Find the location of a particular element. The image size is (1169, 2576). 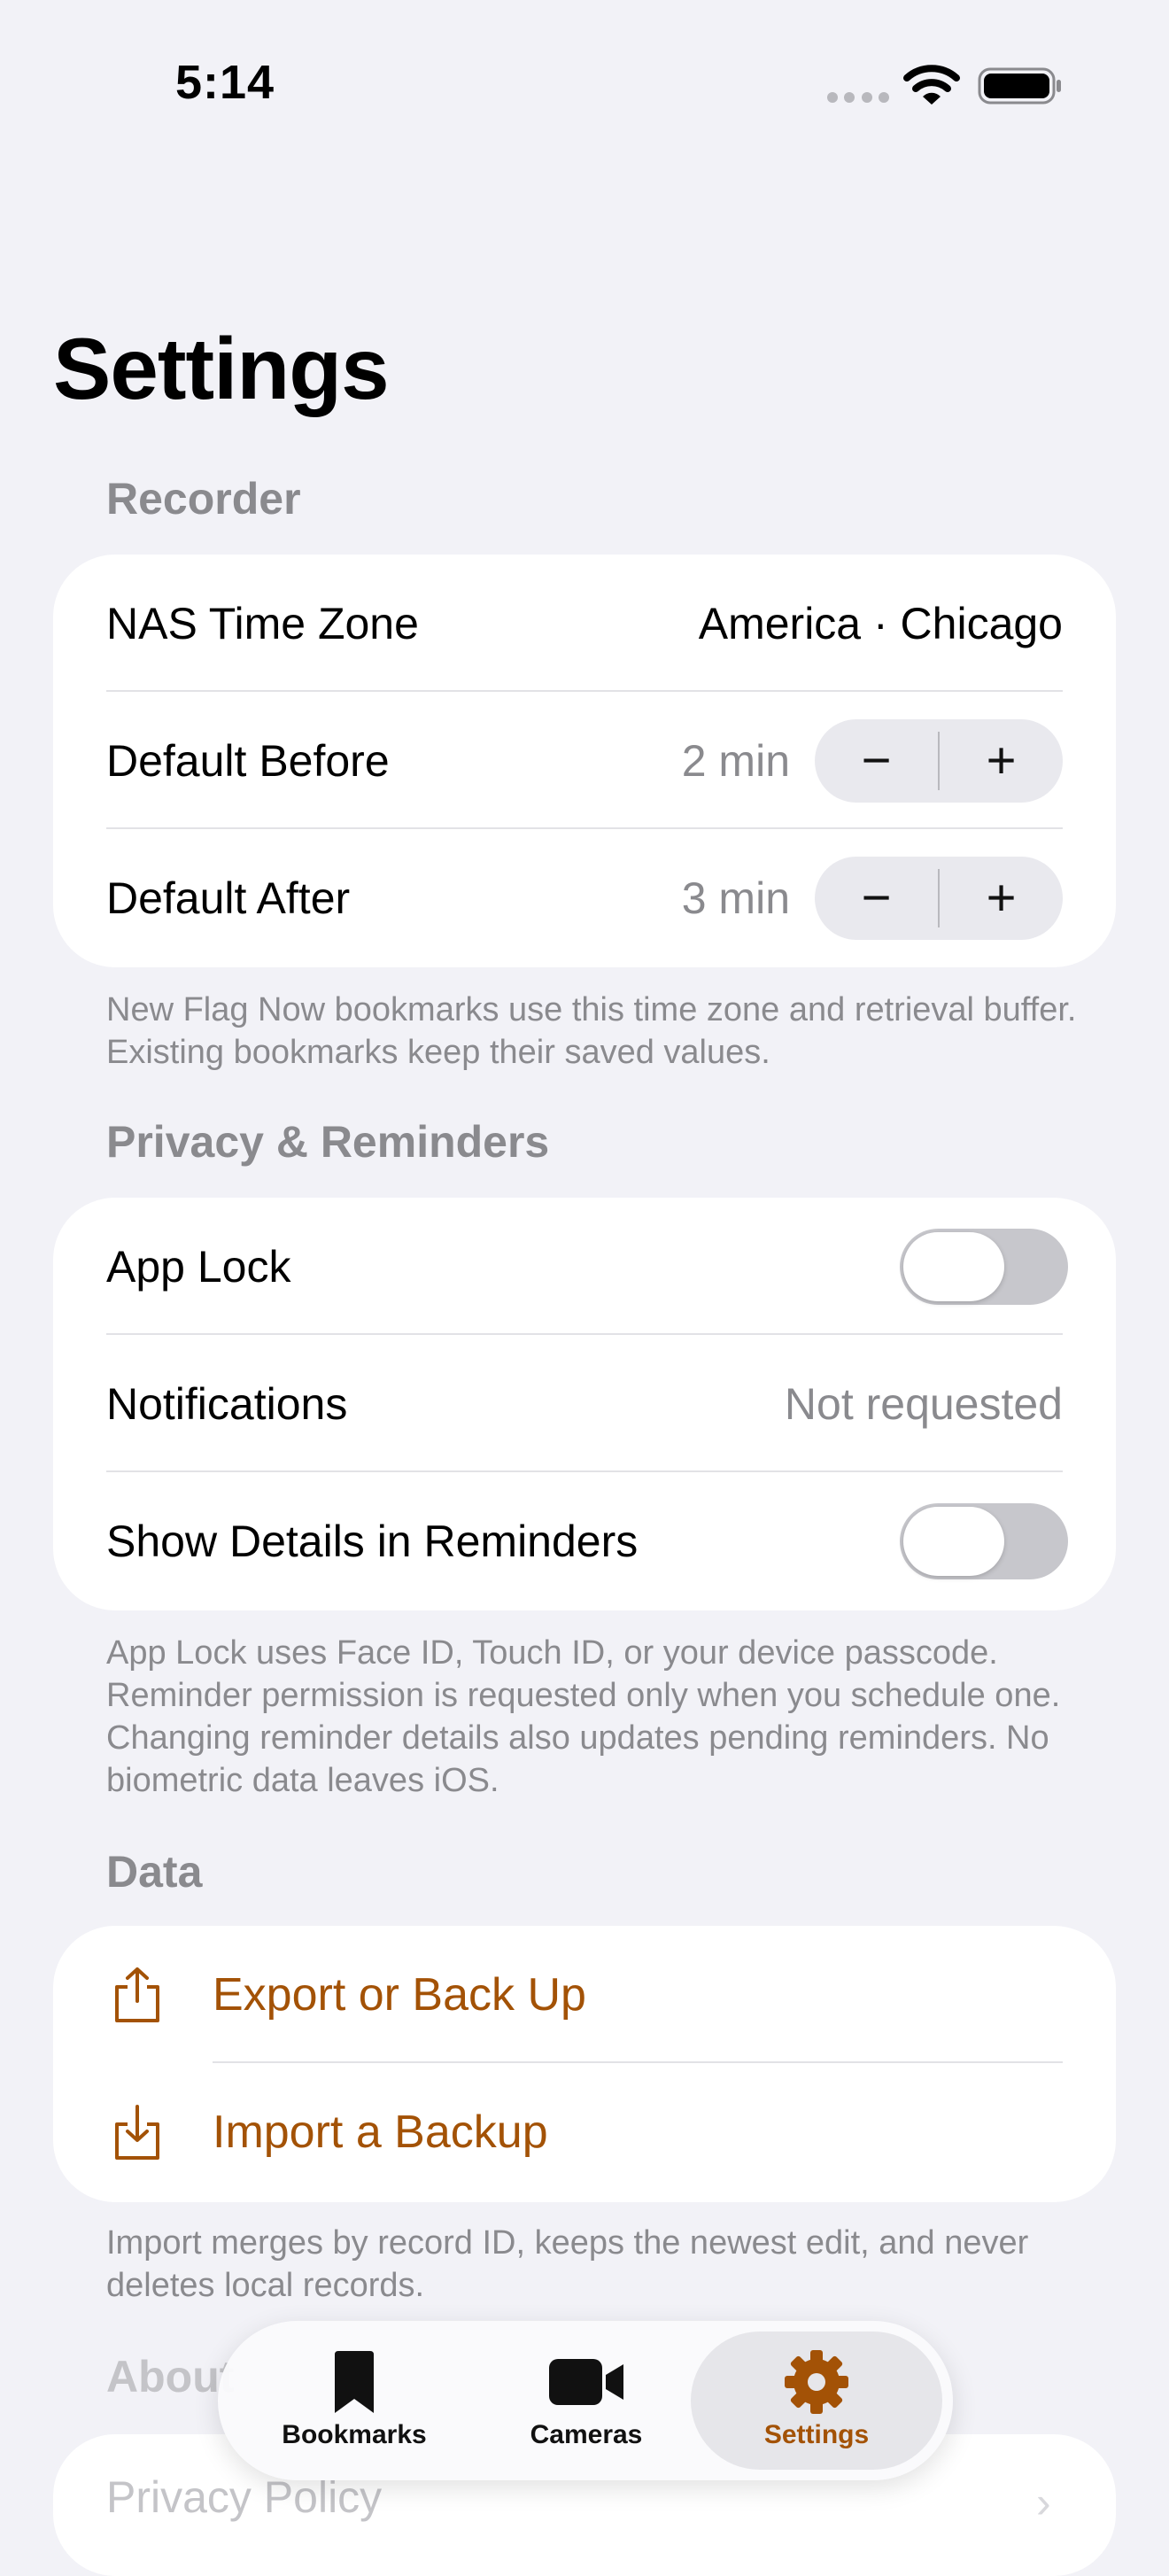

export-backup-label: Export or Back Up is located at coordinates (399, 1994).